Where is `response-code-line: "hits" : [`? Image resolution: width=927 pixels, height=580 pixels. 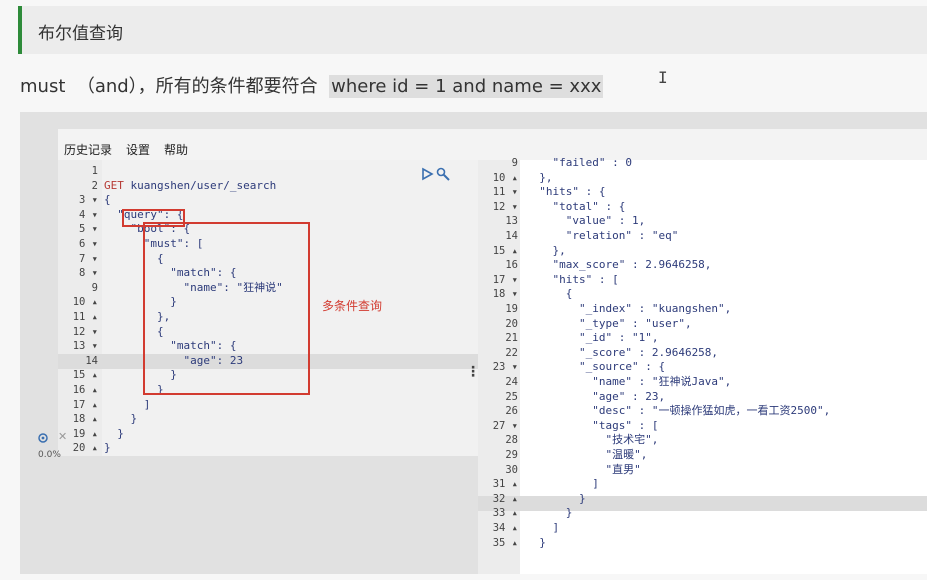
response-code-line: "hits" : [ is located at coordinates (572, 279).